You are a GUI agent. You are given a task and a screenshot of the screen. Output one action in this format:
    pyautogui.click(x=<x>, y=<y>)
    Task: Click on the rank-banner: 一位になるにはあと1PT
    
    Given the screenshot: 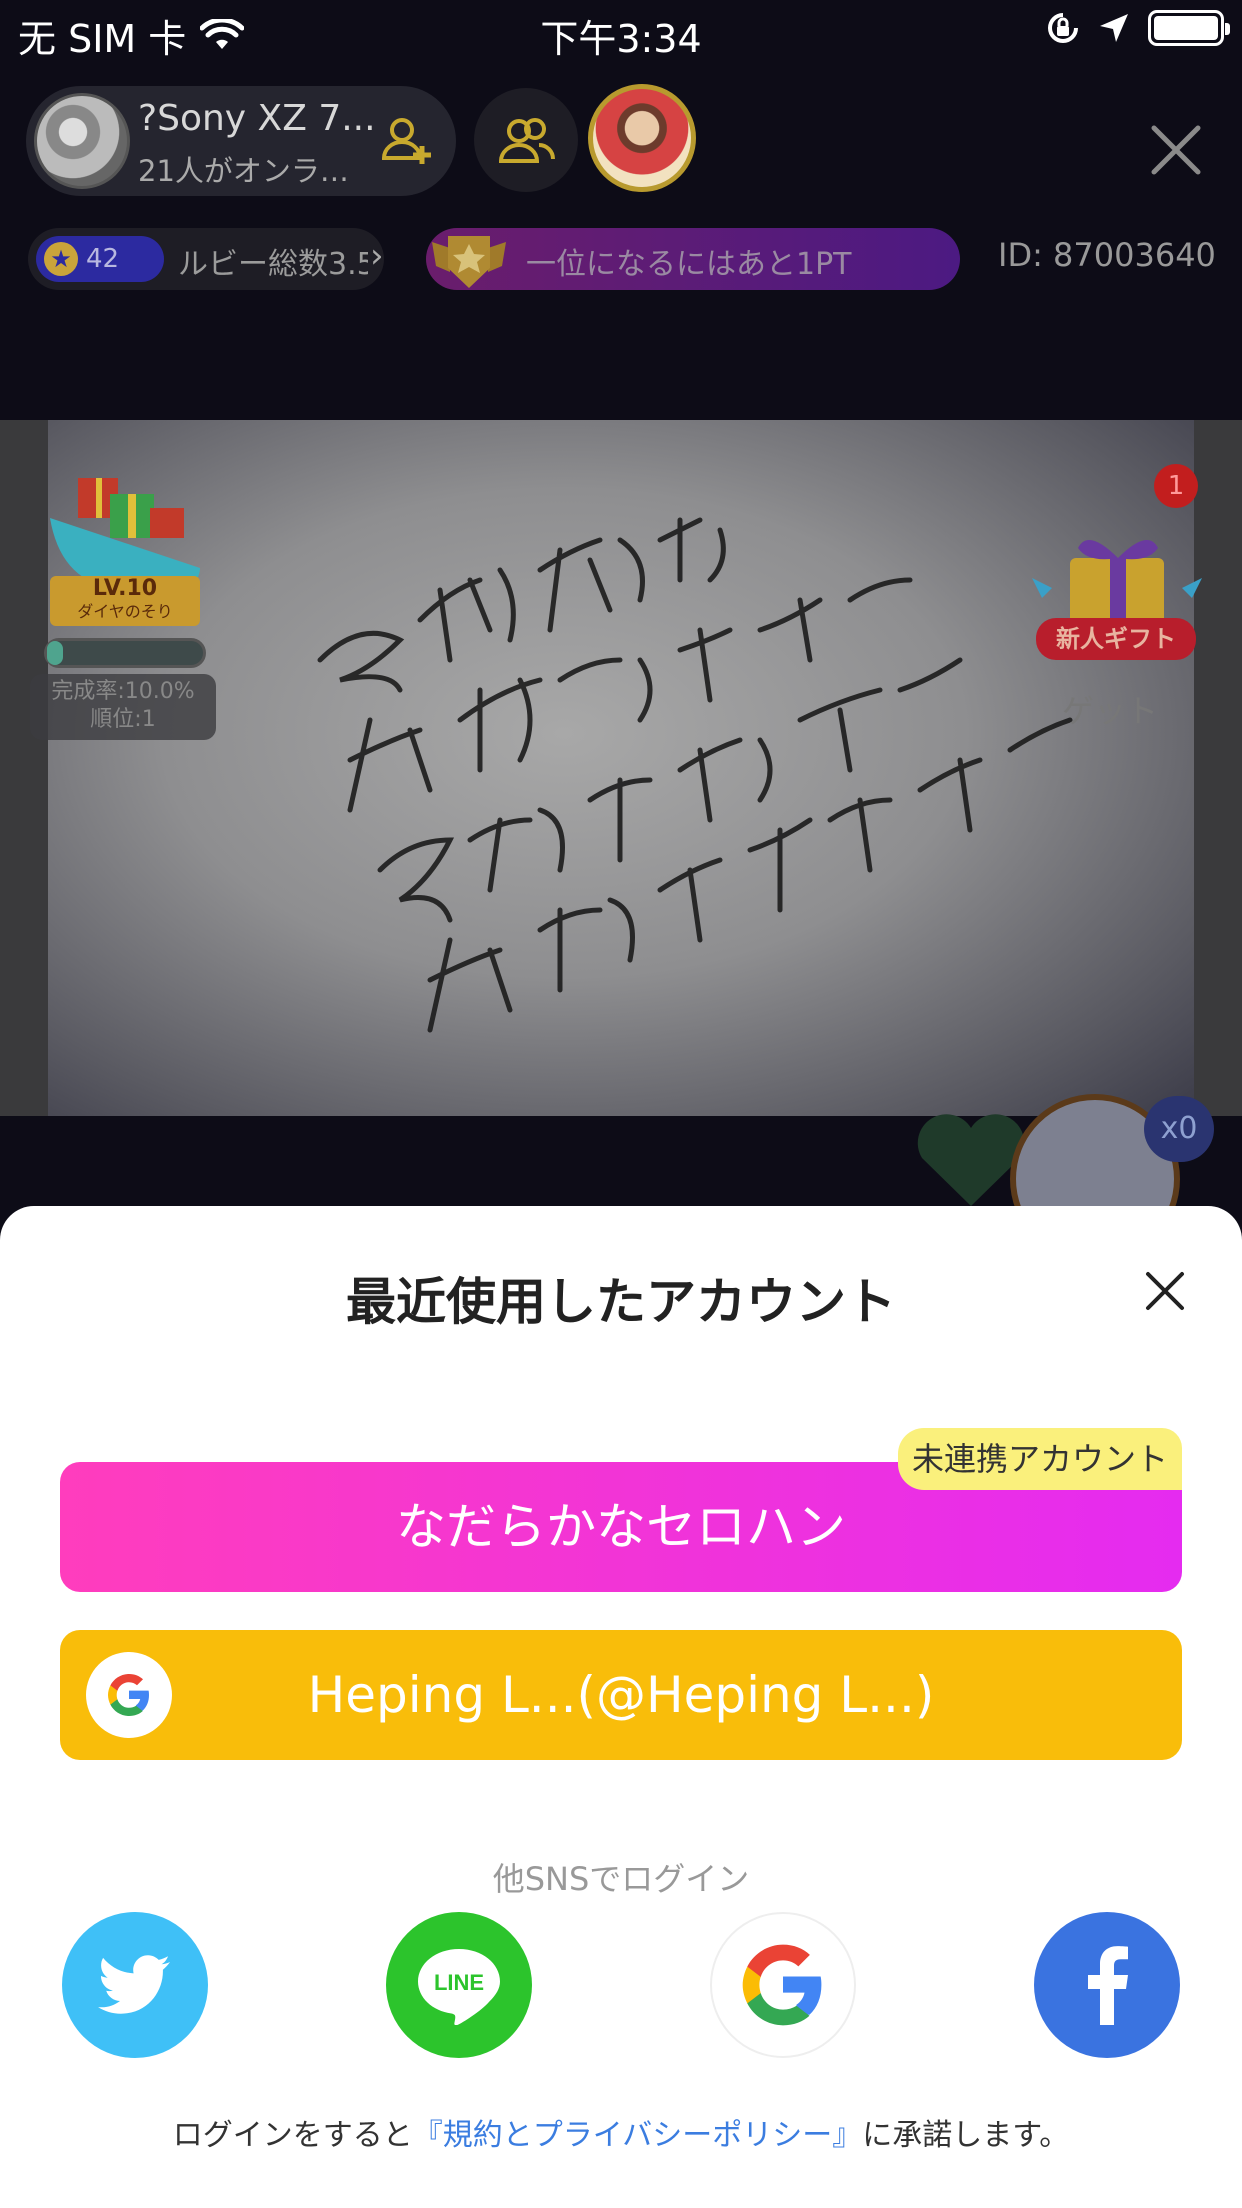 What is the action you would take?
    pyautogui.click(x=693, y=259)
    